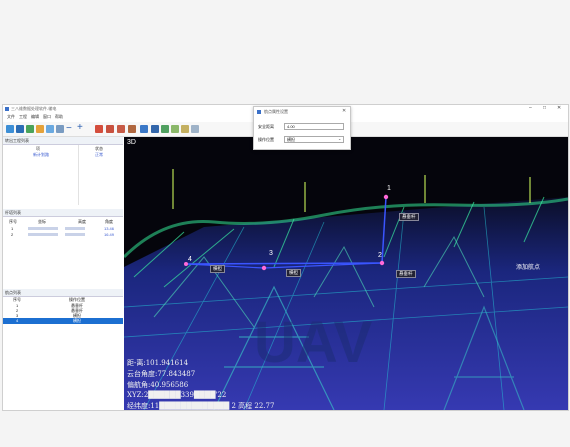 This screenshot has width=570, height=447. I want to click on point-3-number: 3, so click(271, 253).